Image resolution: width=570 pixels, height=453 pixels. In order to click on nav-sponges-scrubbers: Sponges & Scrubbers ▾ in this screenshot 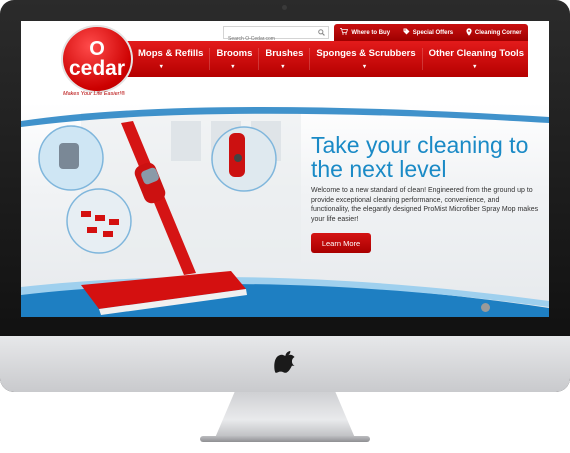, I will do `click(366, 59)`.